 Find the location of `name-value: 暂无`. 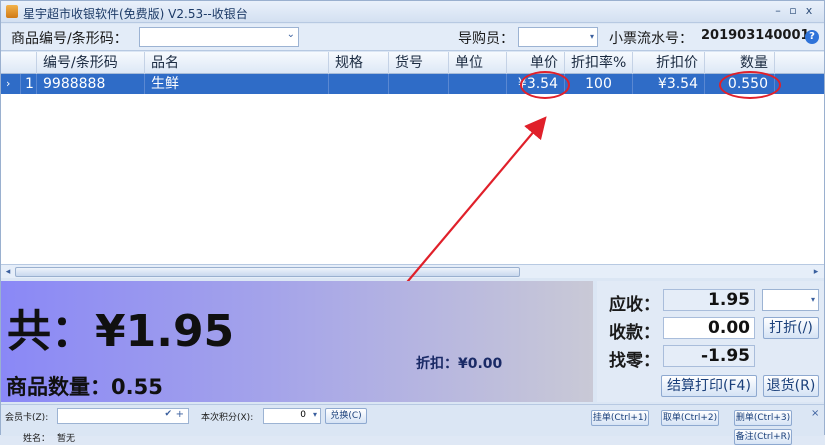

name-value: 暂无 is located at coordinates (66, 439).